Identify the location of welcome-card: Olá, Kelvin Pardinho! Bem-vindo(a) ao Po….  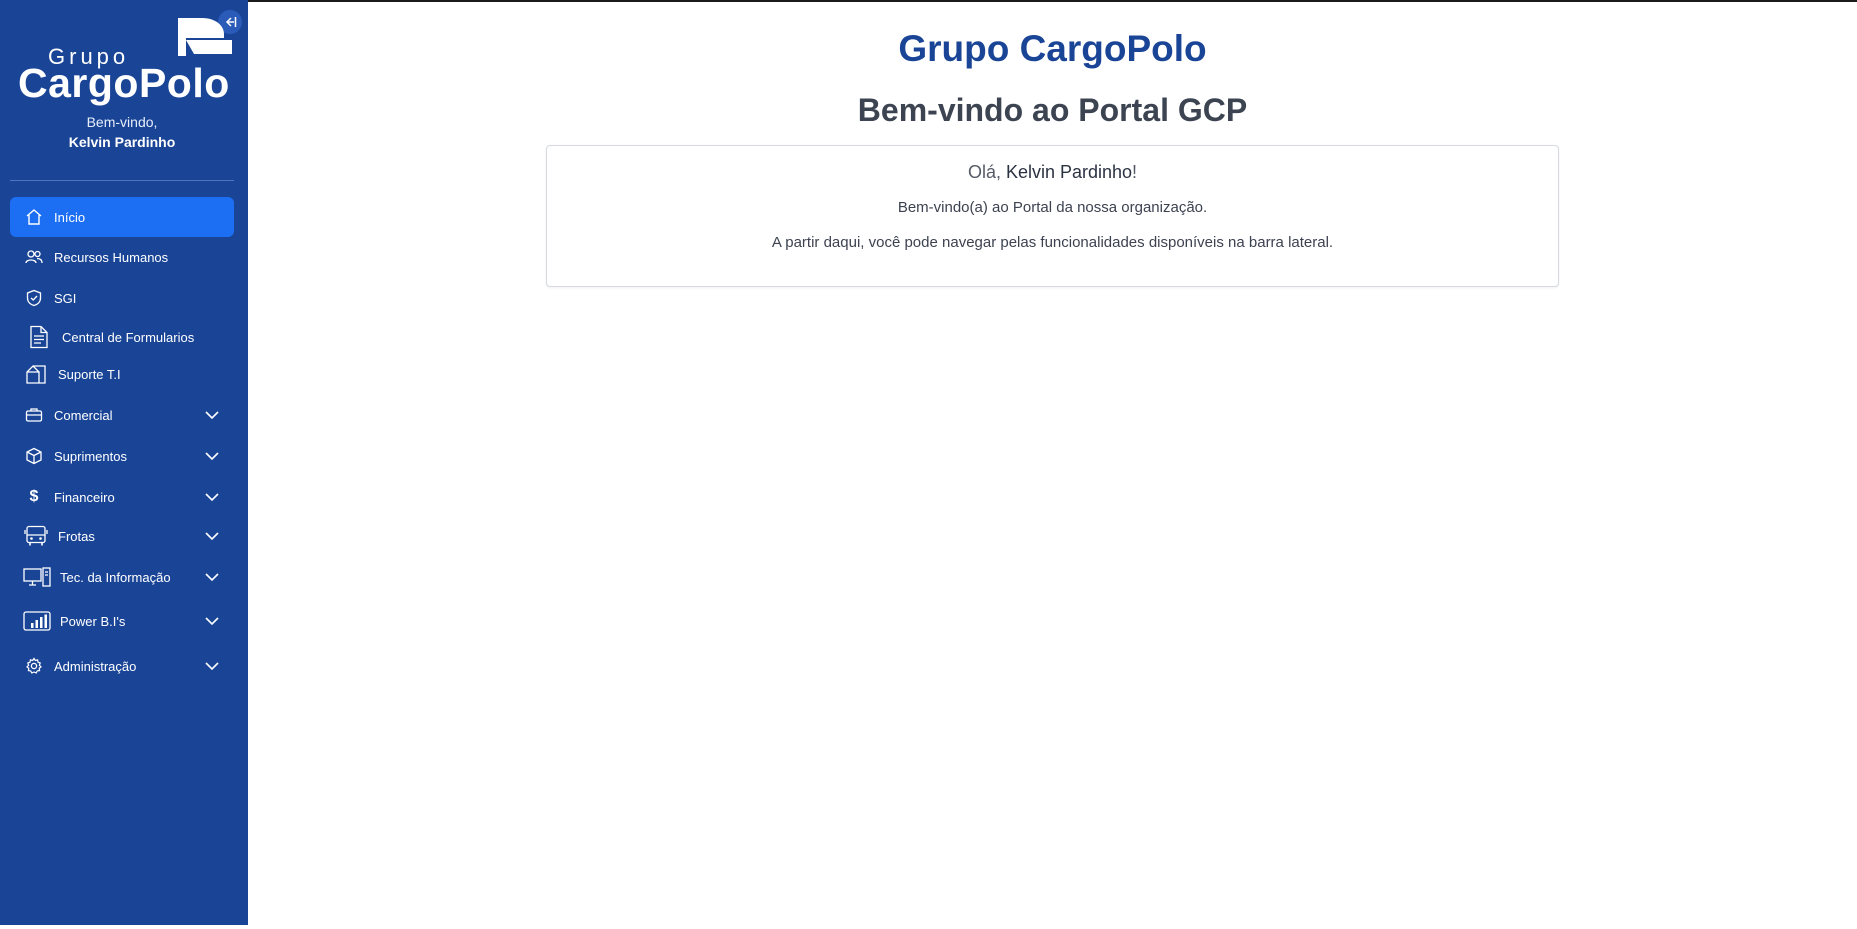
(1052, 216).